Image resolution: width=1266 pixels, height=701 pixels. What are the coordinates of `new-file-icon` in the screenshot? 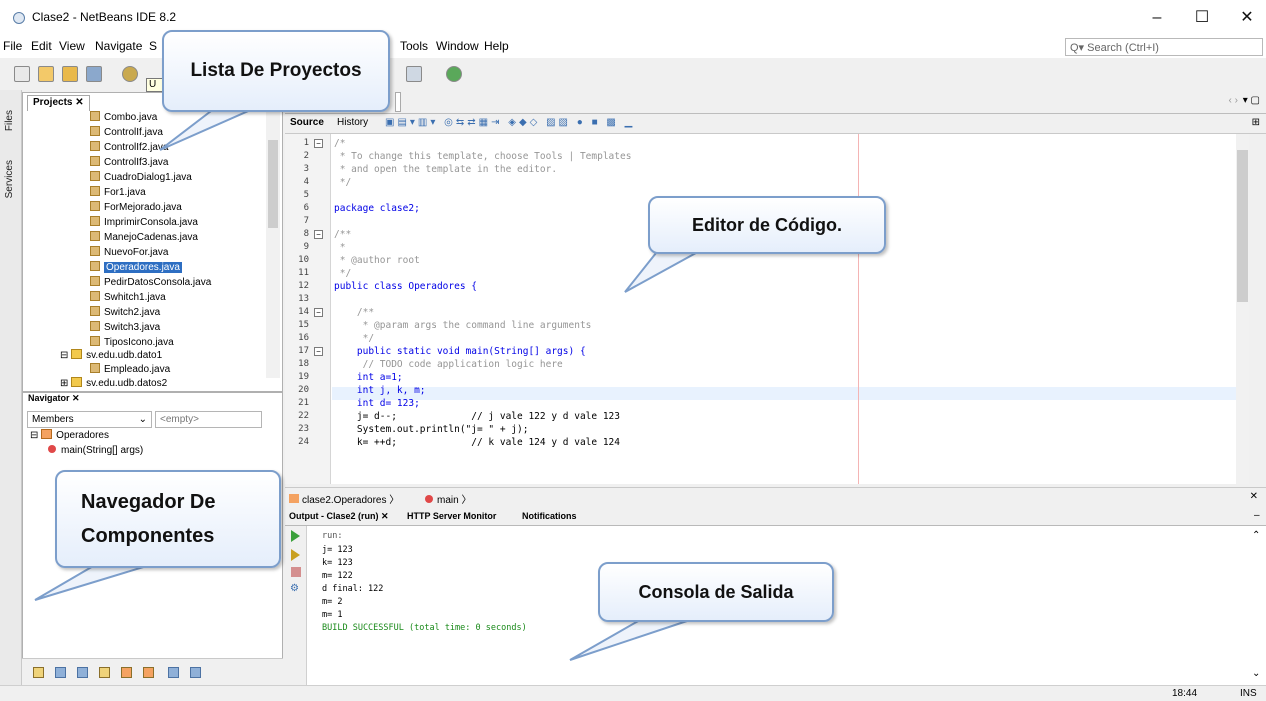 It's located at (22, 74).